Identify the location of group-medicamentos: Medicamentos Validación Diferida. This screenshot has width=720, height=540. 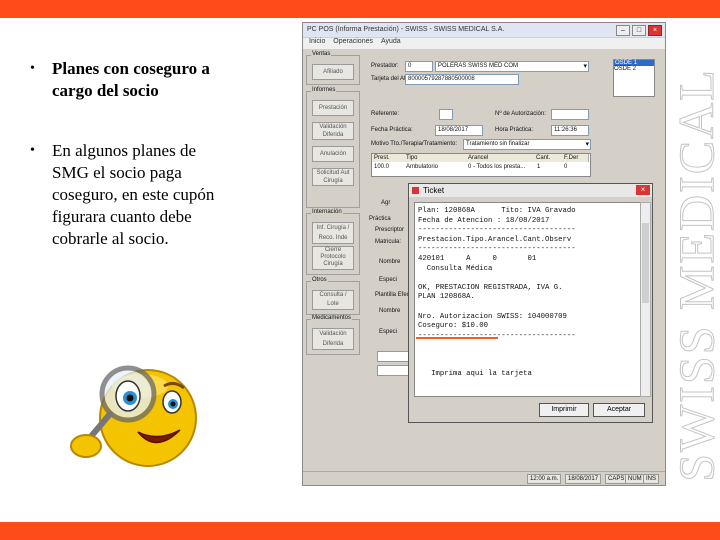
(333, 335).